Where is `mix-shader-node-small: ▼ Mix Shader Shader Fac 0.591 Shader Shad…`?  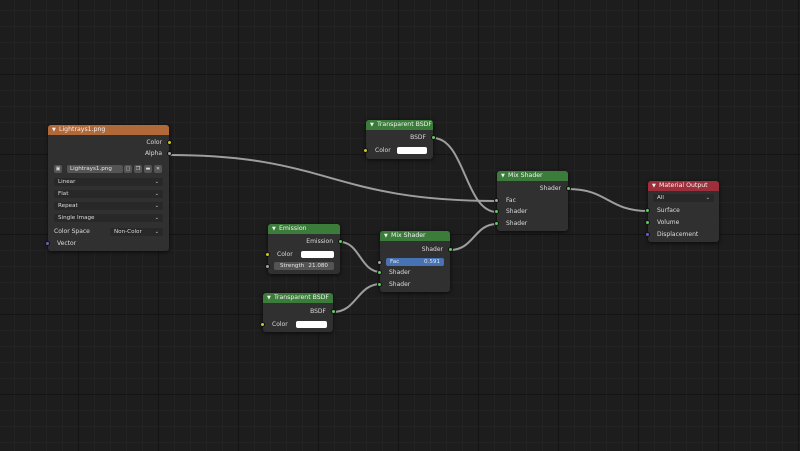 mix-shader-node-small: ▼ Mix Shader Shader Fac 0.591 Shader Shad… is located at coordinates (415, 261).